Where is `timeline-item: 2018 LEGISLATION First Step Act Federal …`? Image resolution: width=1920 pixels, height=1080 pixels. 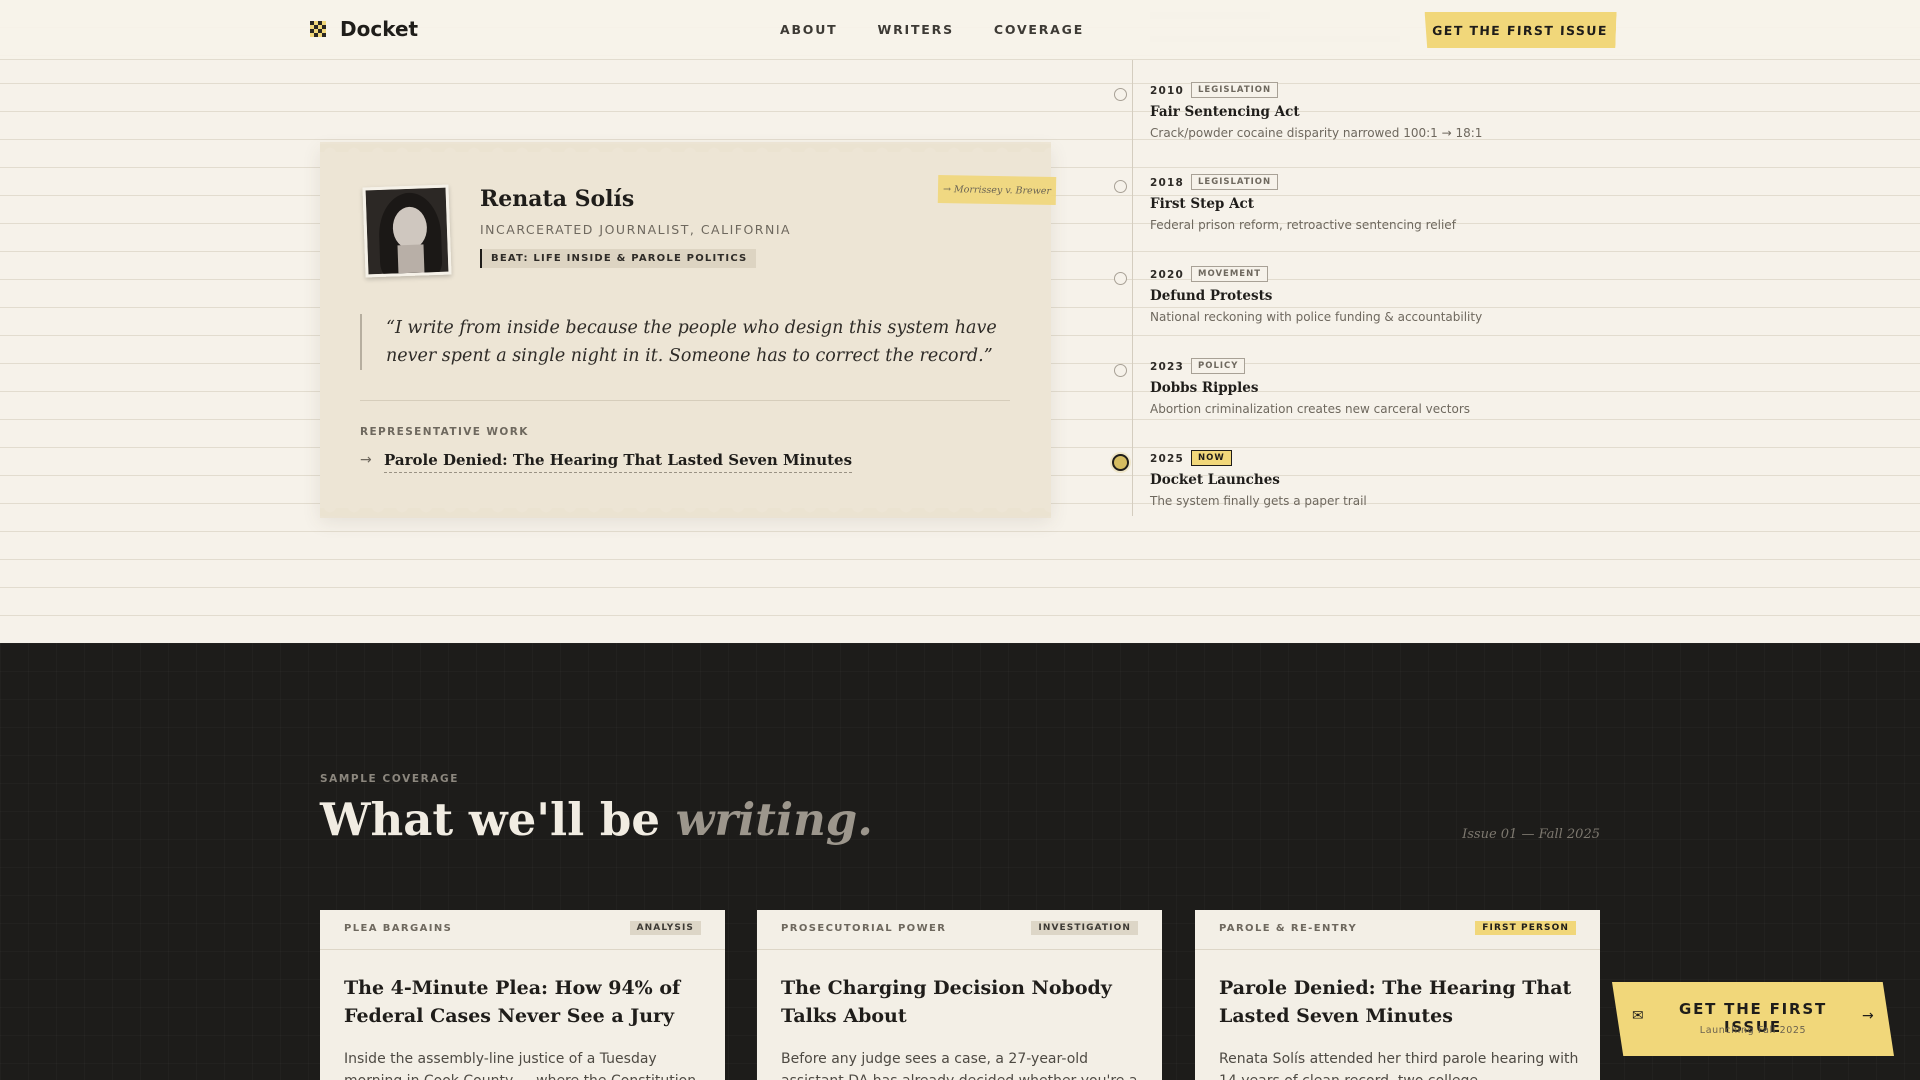 timeline-item: 2018 LEGISLATION First Step Act Federal … is located at coordinates (1324, 208).